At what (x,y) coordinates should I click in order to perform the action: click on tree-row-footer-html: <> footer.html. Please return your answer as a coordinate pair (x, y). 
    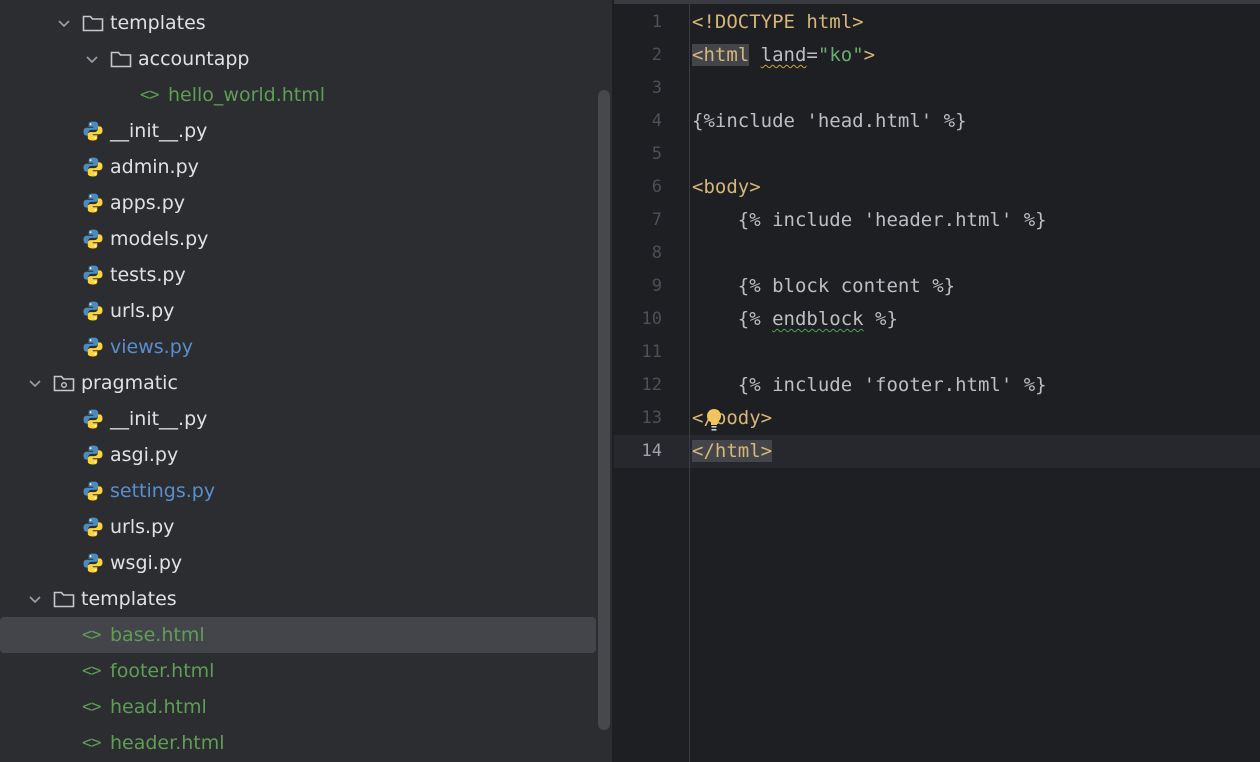
    Looking at the image, I should click on (298, 671).